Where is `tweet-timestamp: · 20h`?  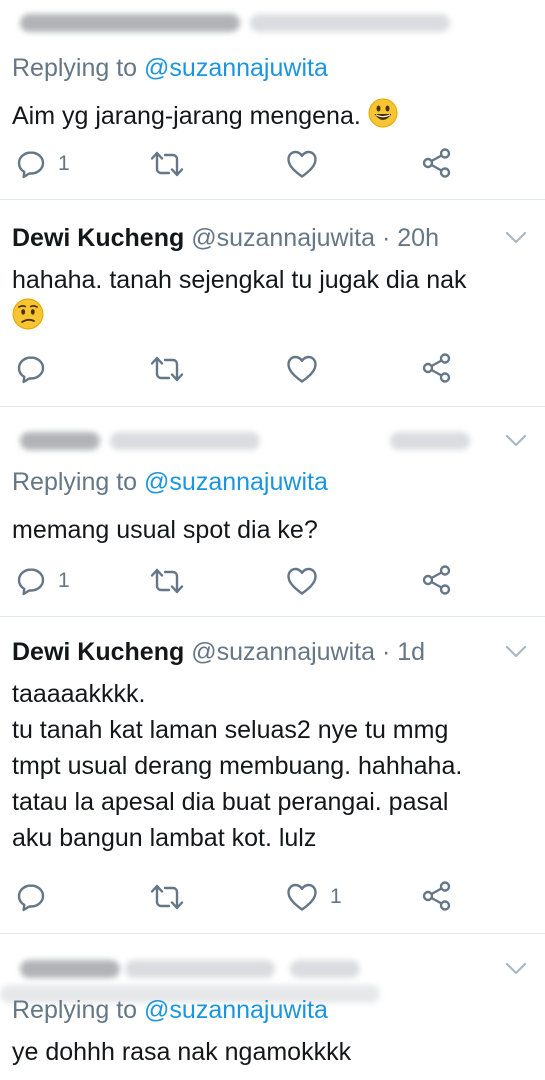 tweet-timestamp: · 20h is located at coordinates (410, 238).